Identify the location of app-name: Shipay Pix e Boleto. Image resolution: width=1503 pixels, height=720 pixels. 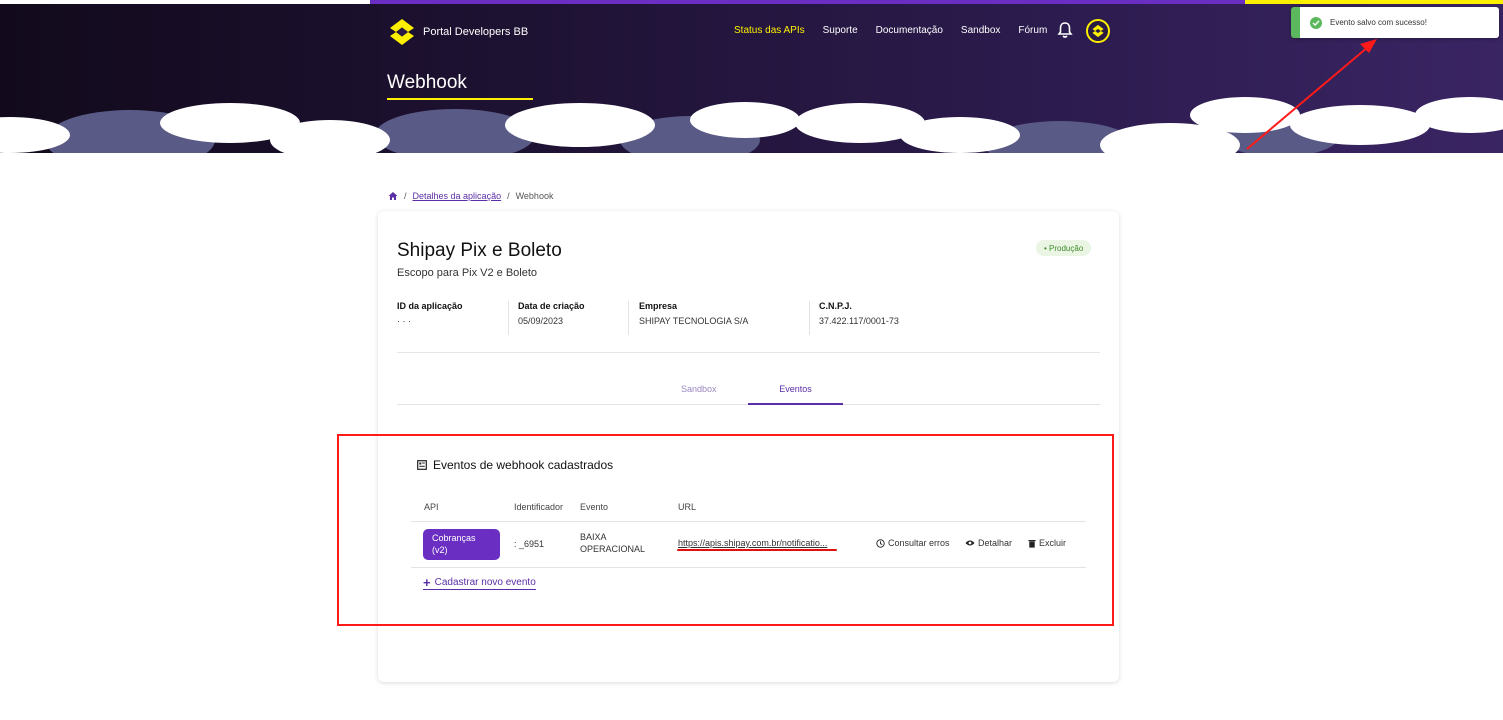
(479, 250).